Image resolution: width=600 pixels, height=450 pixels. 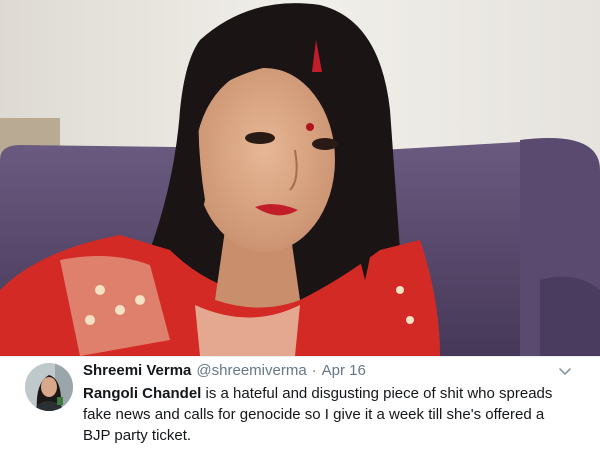 What do you see at coordinates (137, 370) in the screenshot?
I see `display-name: Shreemi Verma` at bounding box center [137, 370].